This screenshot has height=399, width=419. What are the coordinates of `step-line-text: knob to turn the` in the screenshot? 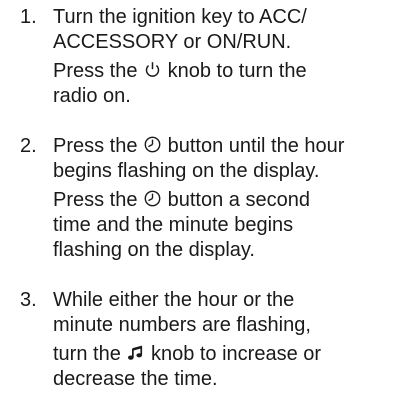 It's located at (234, 71).